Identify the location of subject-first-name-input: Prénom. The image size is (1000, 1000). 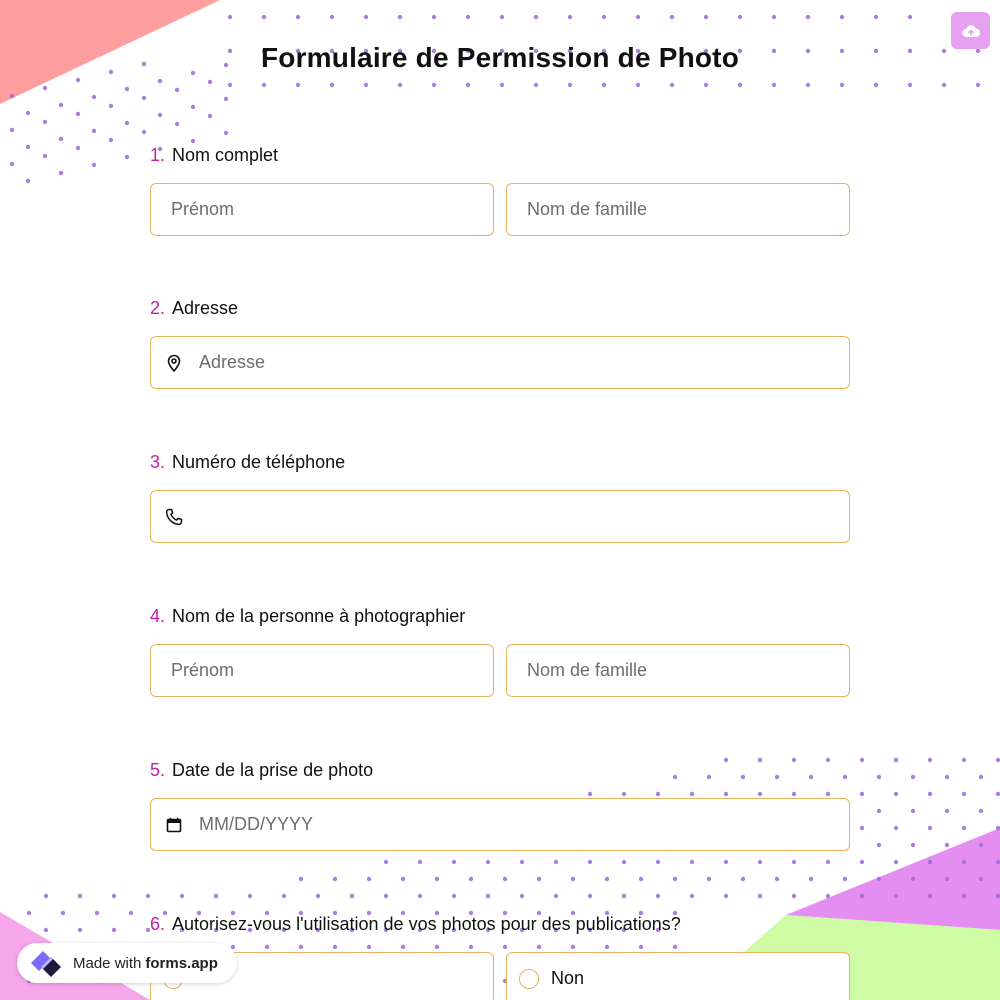
(322, 670).